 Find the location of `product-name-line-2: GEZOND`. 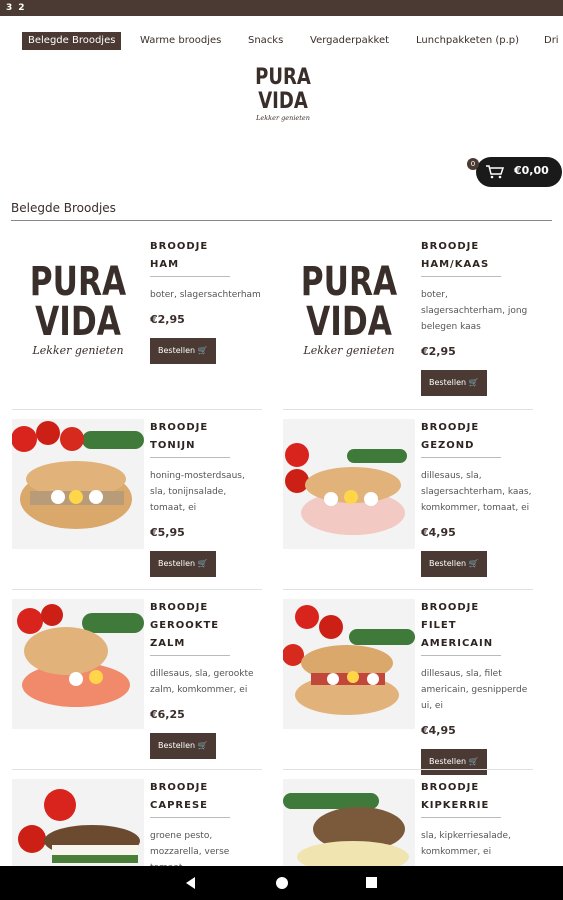

product-name-line-2: GEZOND is located at coordinates (448, 445).